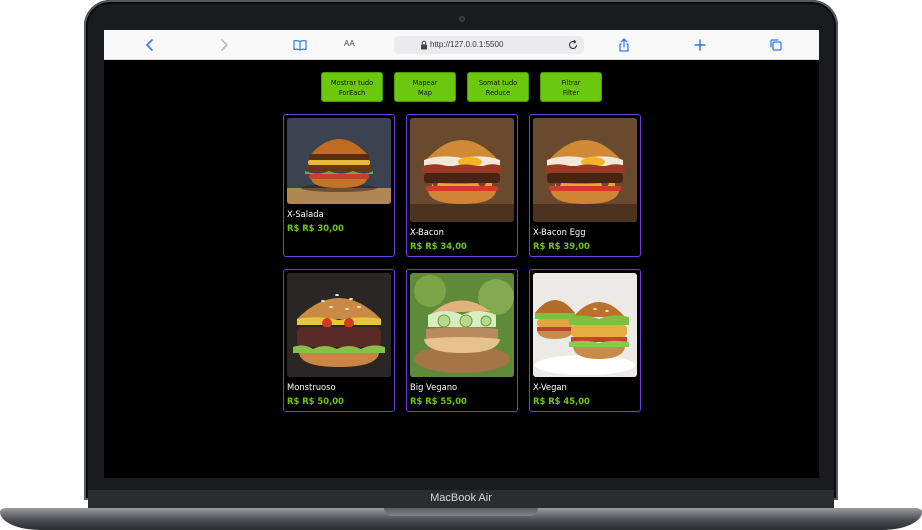 The image size is (922, 530). Describe the element at coordinates (150, 45) in the screenshot. I see `back-icon` at that location.